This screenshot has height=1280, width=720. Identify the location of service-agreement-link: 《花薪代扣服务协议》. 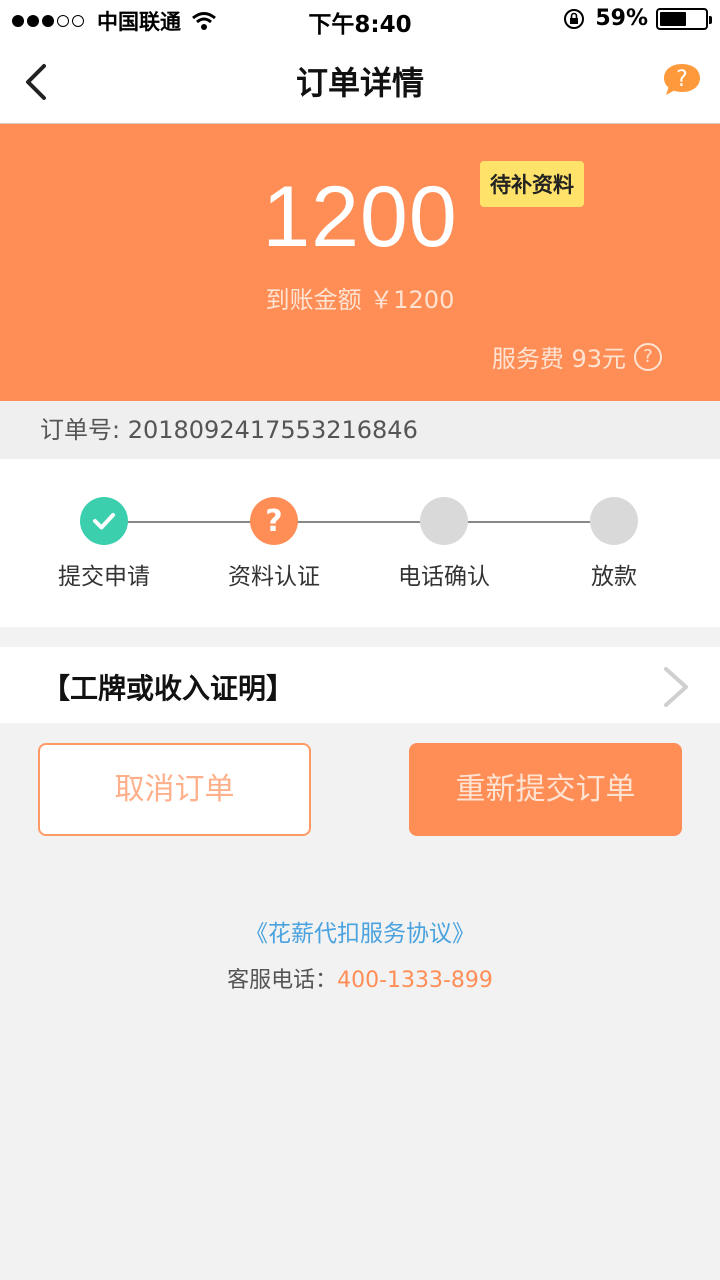
(360, 931).